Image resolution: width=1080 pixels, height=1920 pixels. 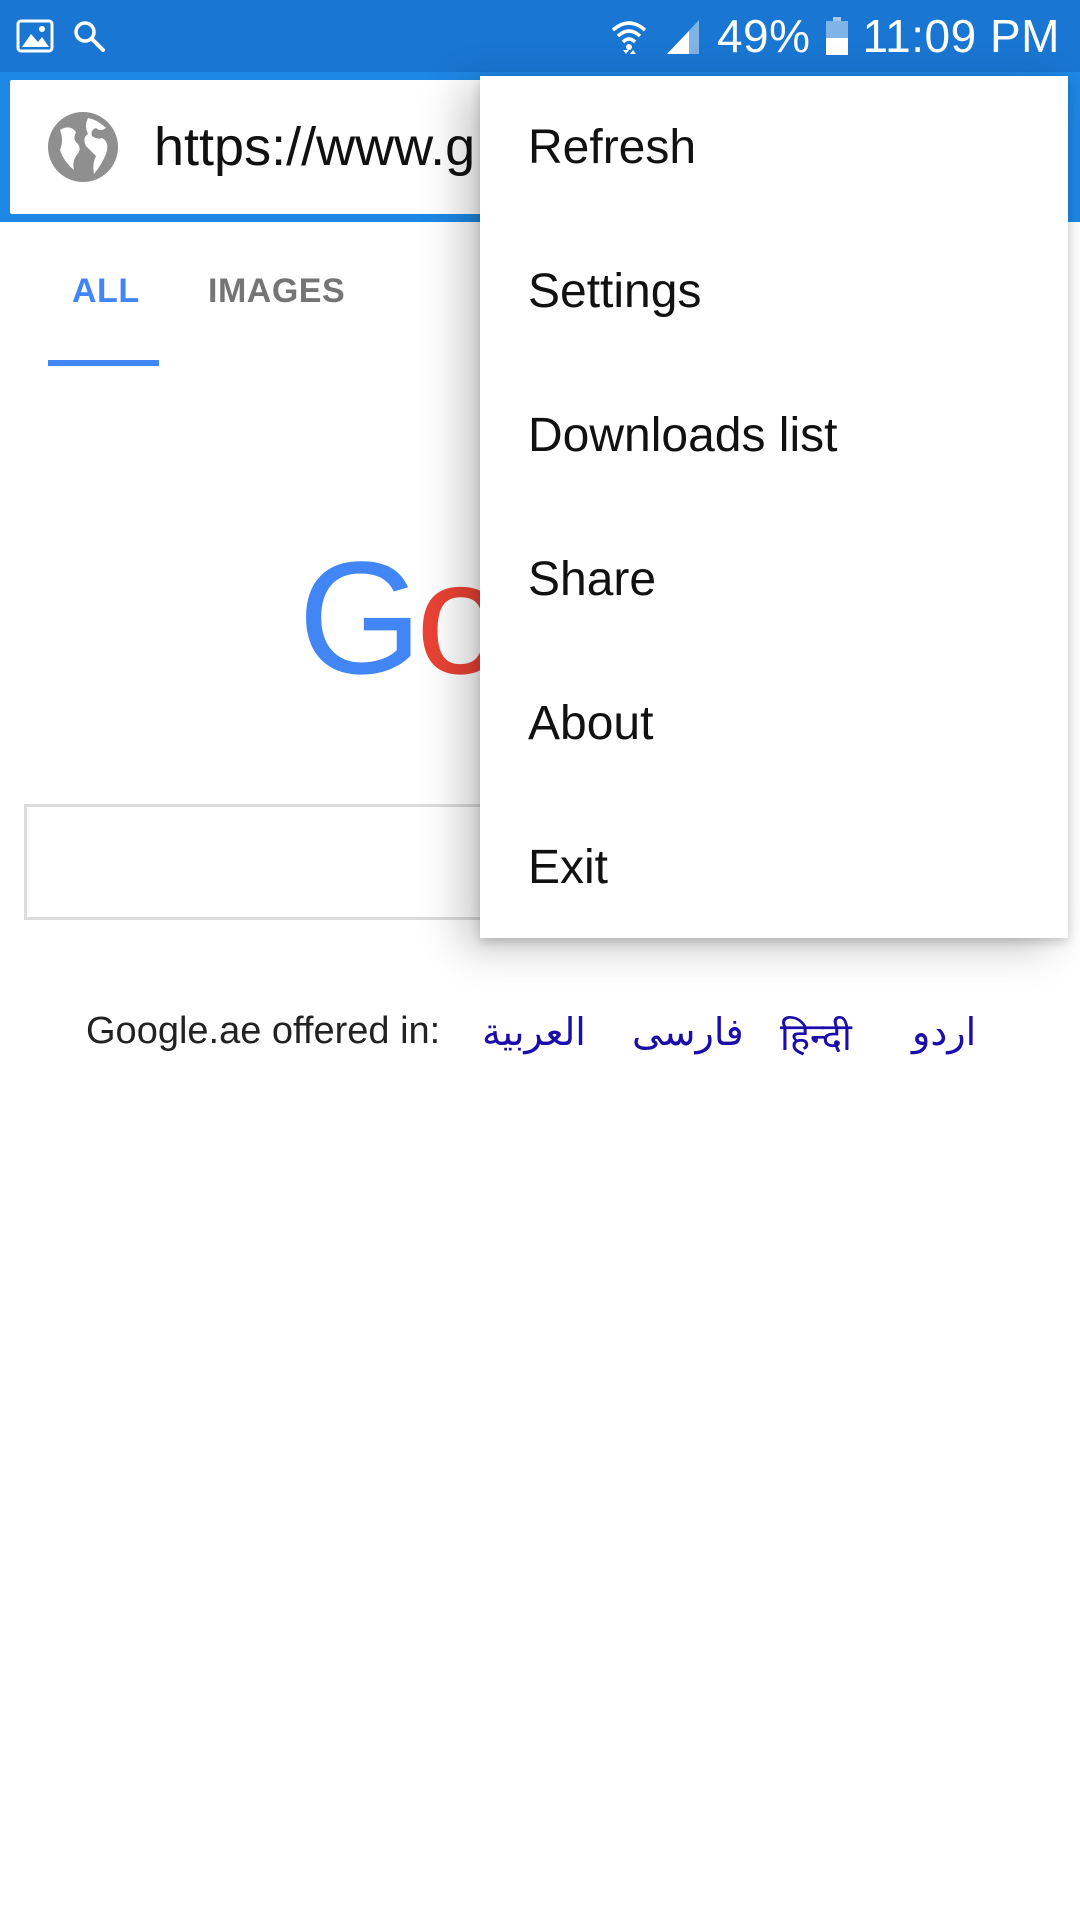 What do you see at coordinates (612, 147) in the screenshot?
I see `menu-item-refresh: Refresh` at bounding box center [612, 147].